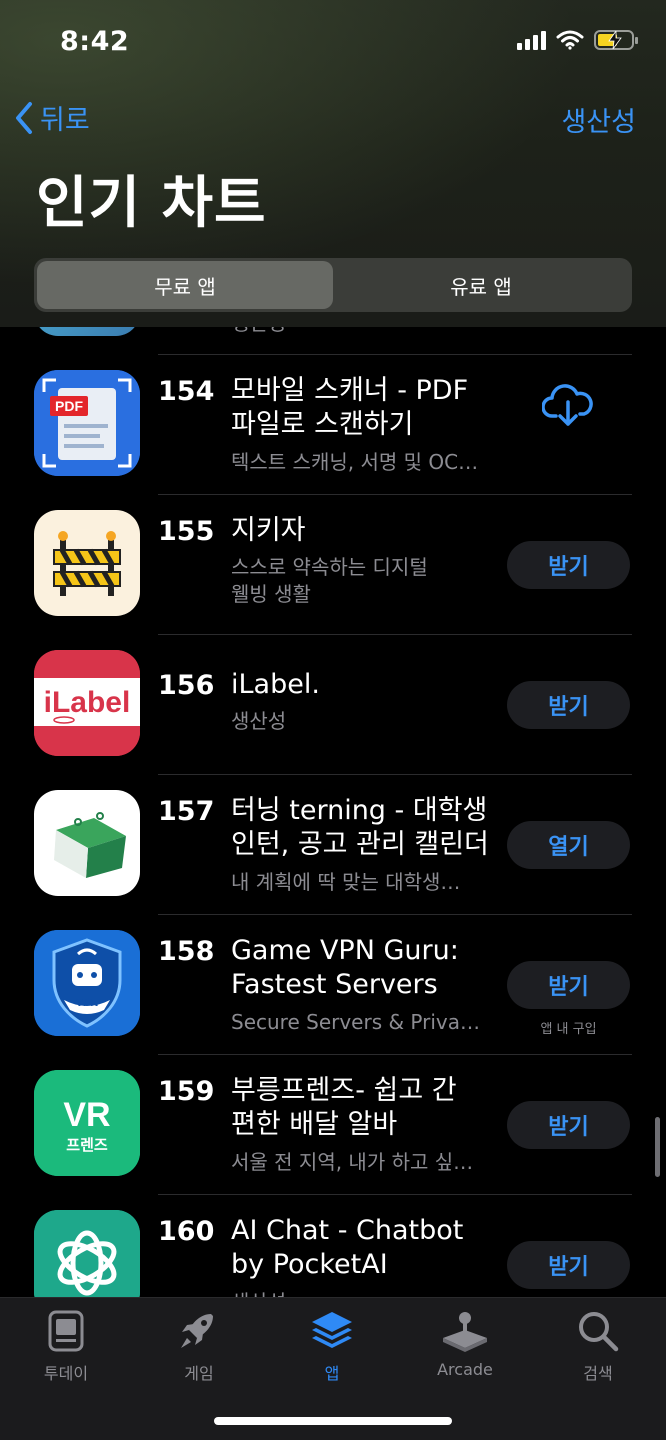  What do you see at coordinates (361, 968) in the screenshot?
I see `app-title: Game VPN Guru: Fastest Servers` at bounding box center [361, 968].